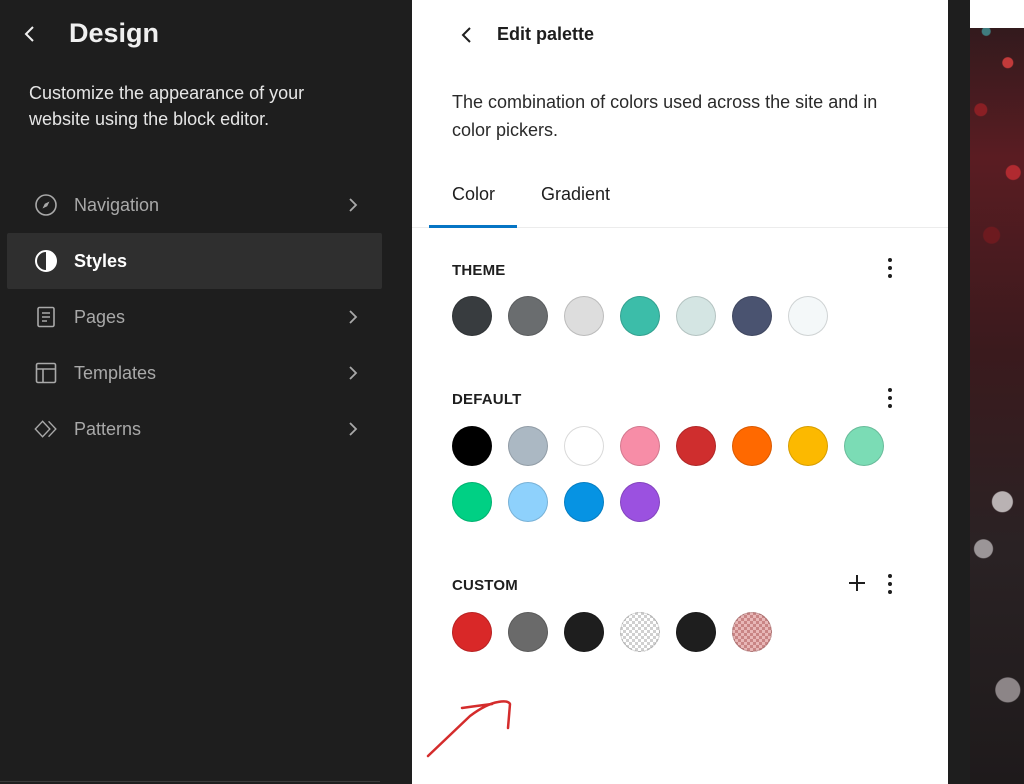 The image size is (1024, 784). Describe the element at coordinates (997, 392) in the screenshot. I see `site-preview` at that location.